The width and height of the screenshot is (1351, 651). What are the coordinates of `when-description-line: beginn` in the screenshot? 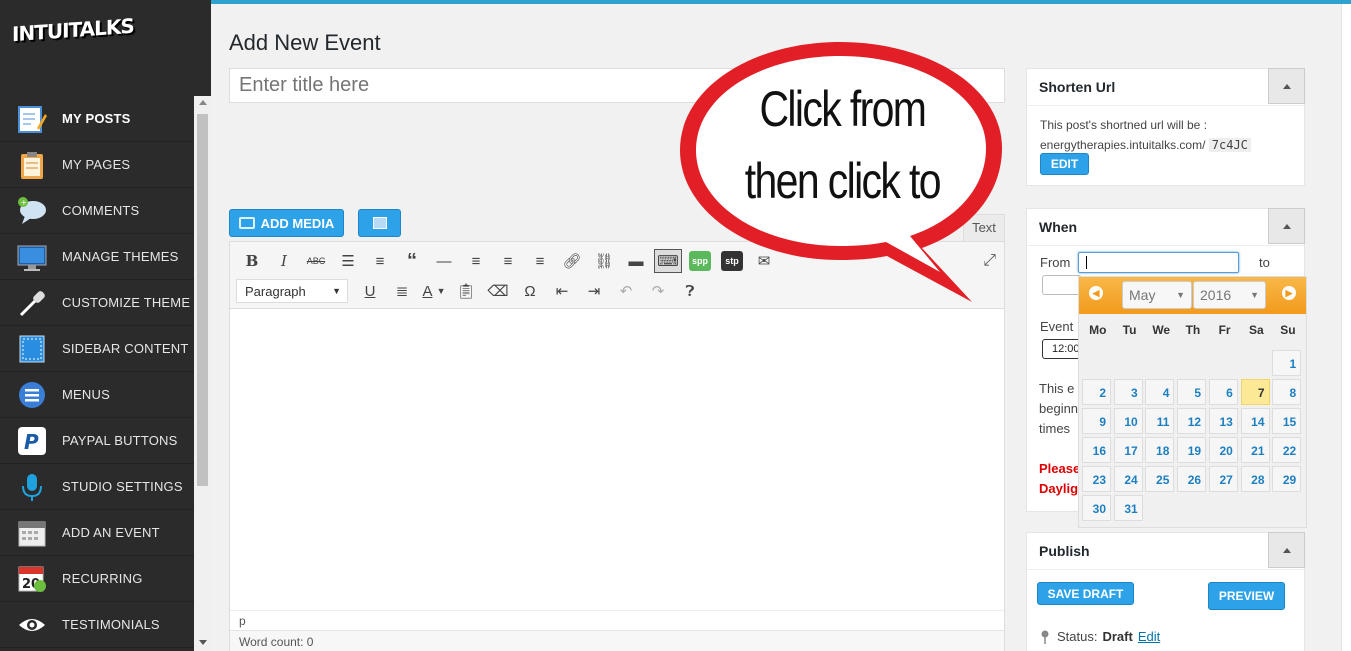 It's located at (1059, 408).